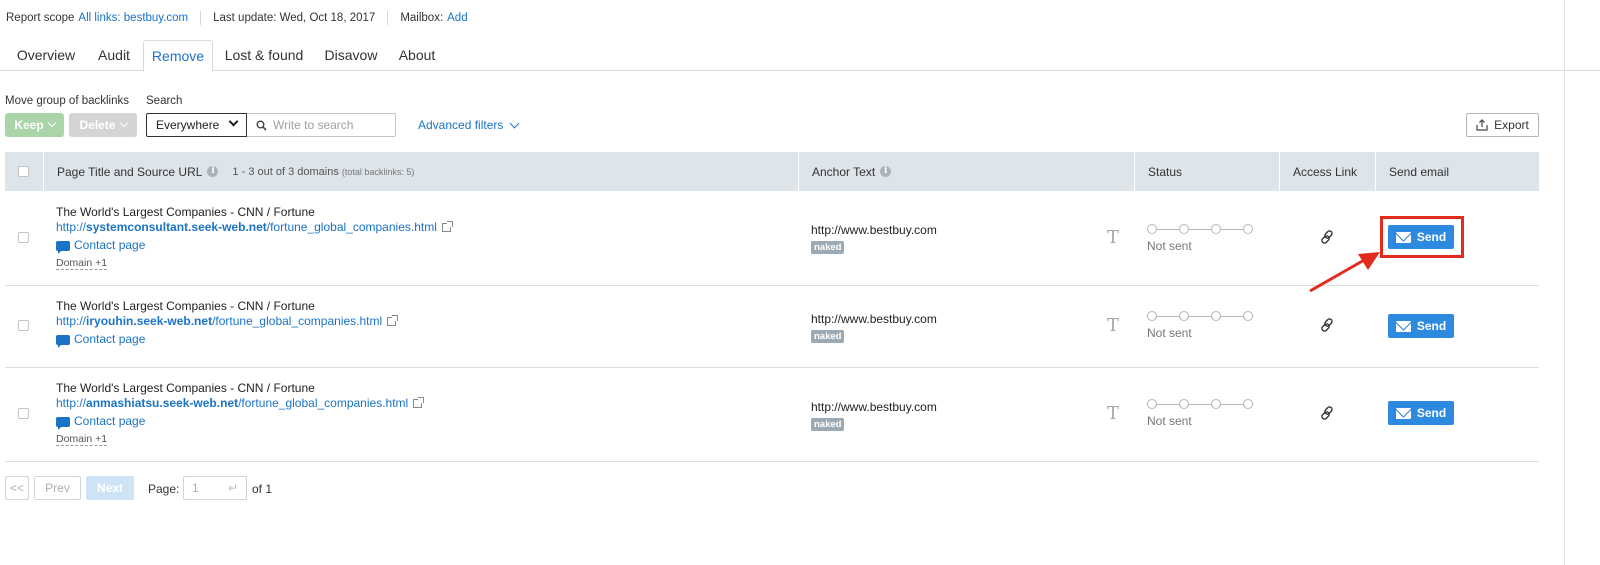 This screenshot has height=565, width=1600. Describe the element at coordinates (294, 18) in the screenshot. I see `last-update: Last update: Wed, Oct 18, 2017` at that location.